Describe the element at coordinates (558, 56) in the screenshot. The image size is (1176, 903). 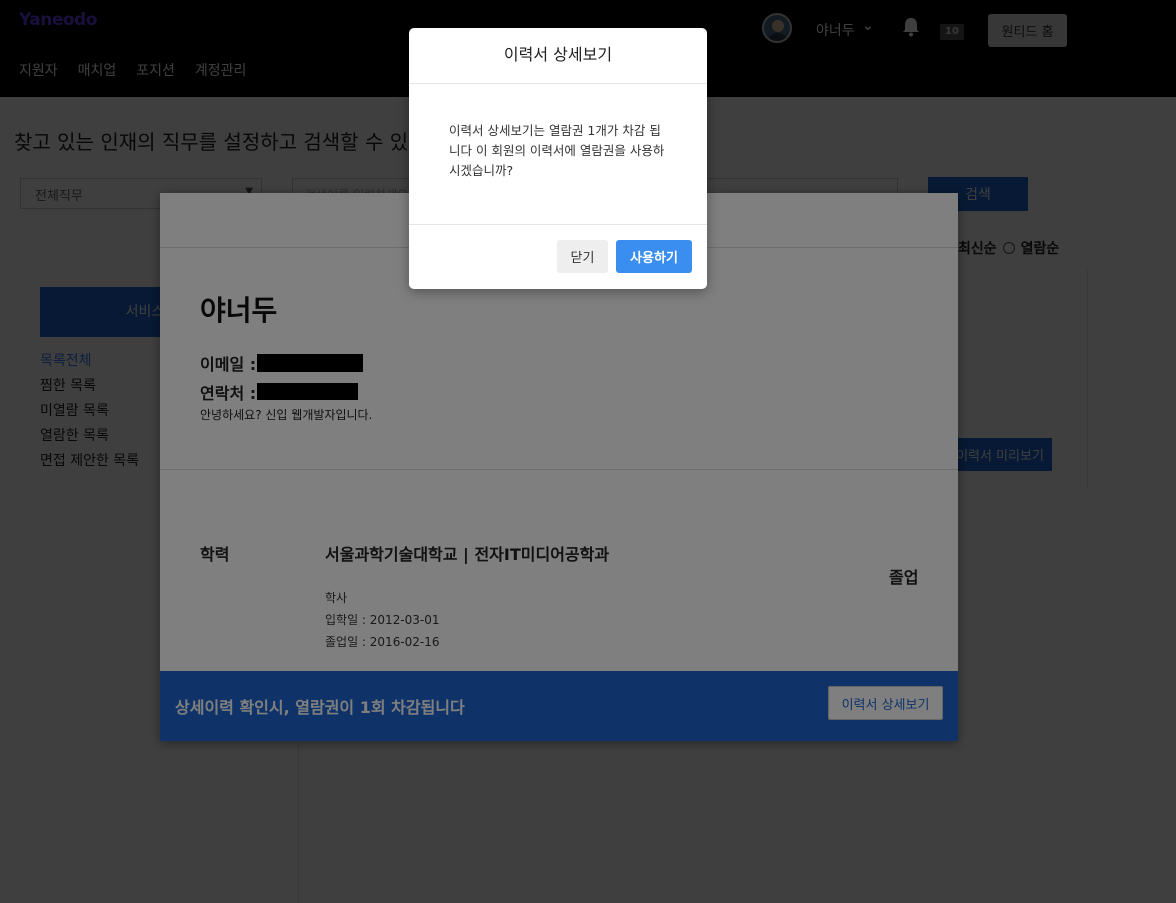
I see `dialog-title: 이력서 상세보기` at that location.